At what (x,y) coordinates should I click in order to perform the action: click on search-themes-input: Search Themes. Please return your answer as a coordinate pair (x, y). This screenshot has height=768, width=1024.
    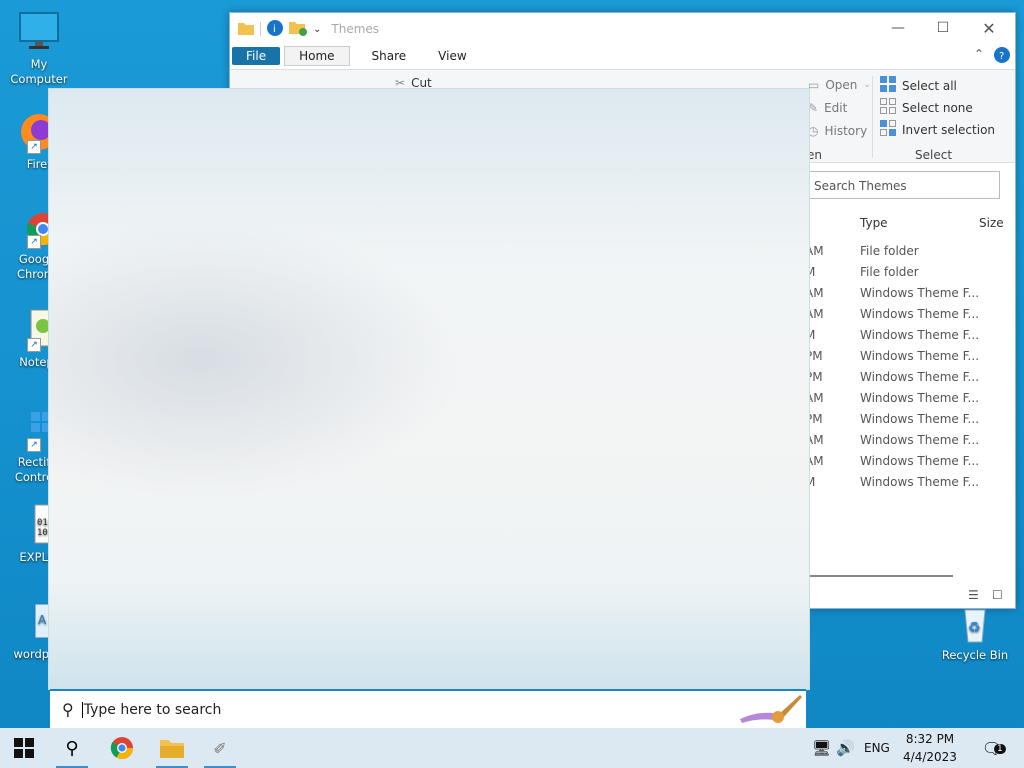
    Looking at the image, I should click on (902, 185).